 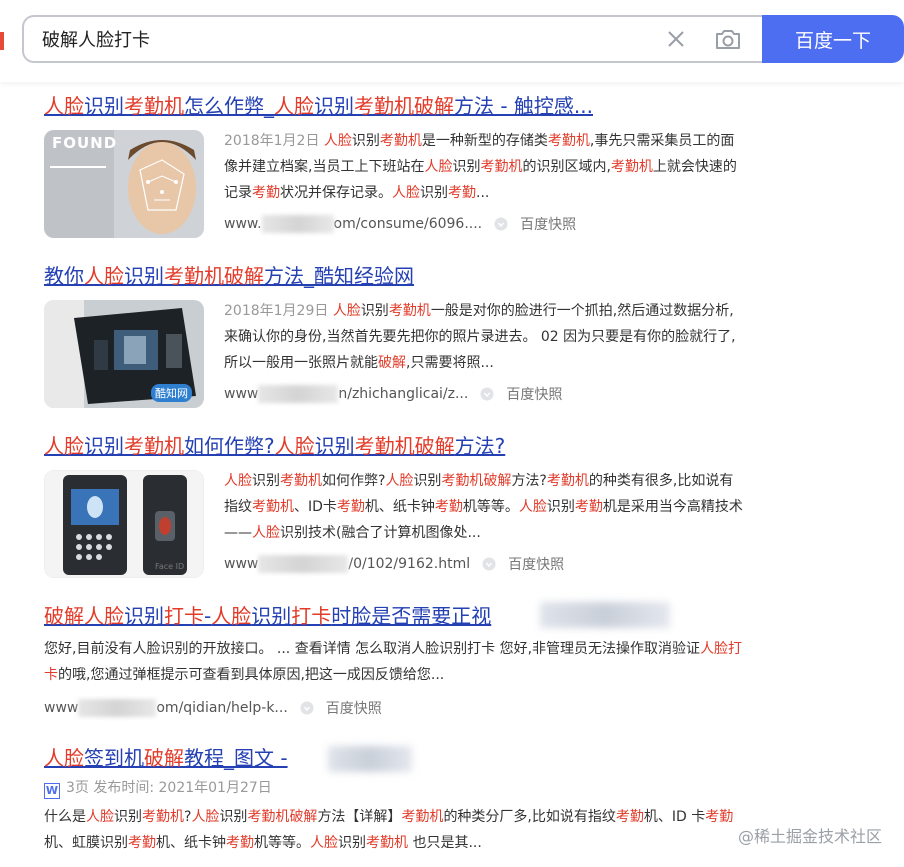 What do you see at coordinates (409, 564) in the screenshot?
I see `result-url: /0/102/9162.html` at bounding box center [409, 564].